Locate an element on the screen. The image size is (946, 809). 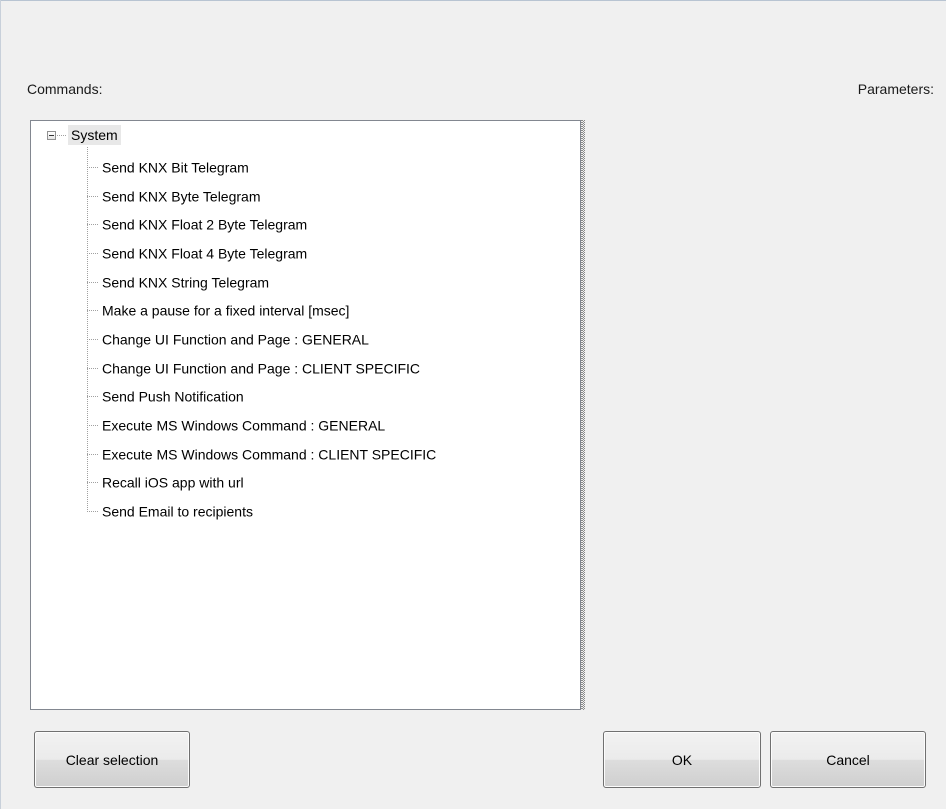
tree-item-label: Make a pause for a fixed interval [msec] is located at coordinates (226, 310).